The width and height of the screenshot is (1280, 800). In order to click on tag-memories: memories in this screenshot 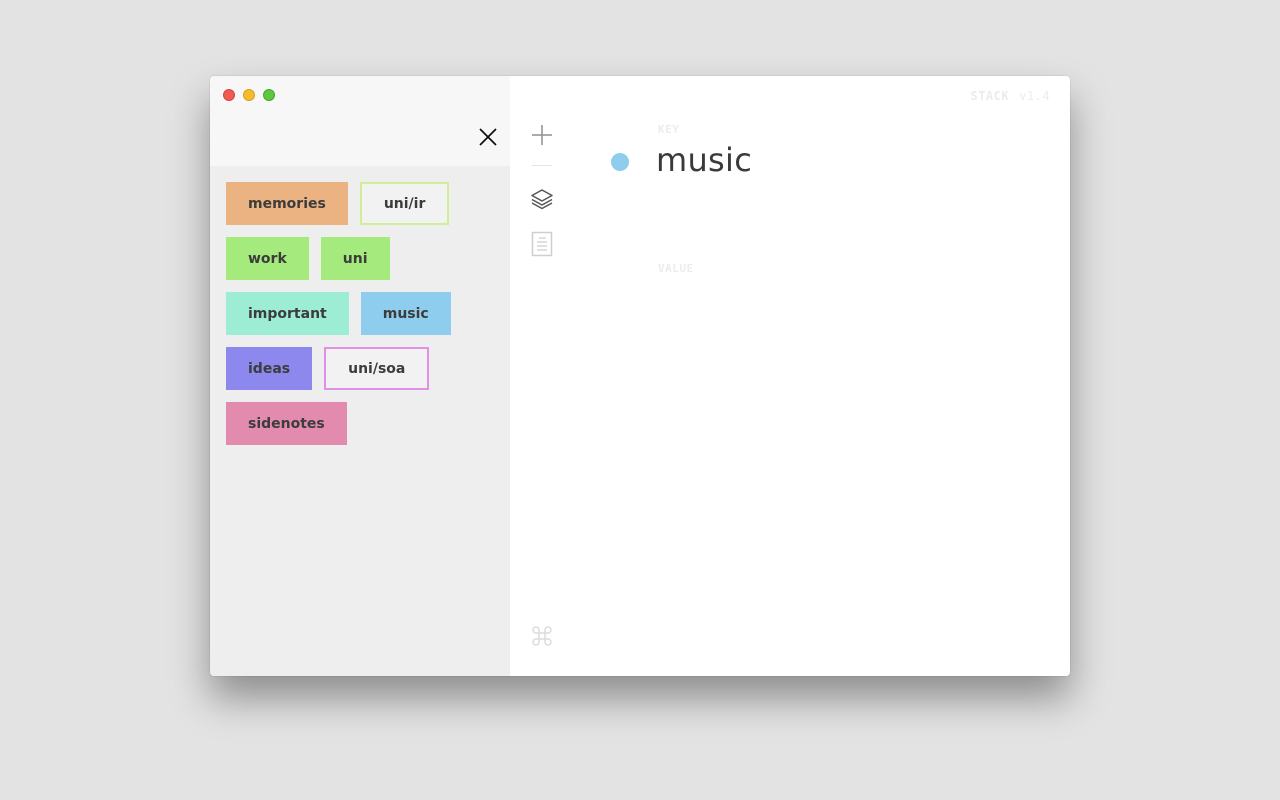, I will do `click(287, 203)`.